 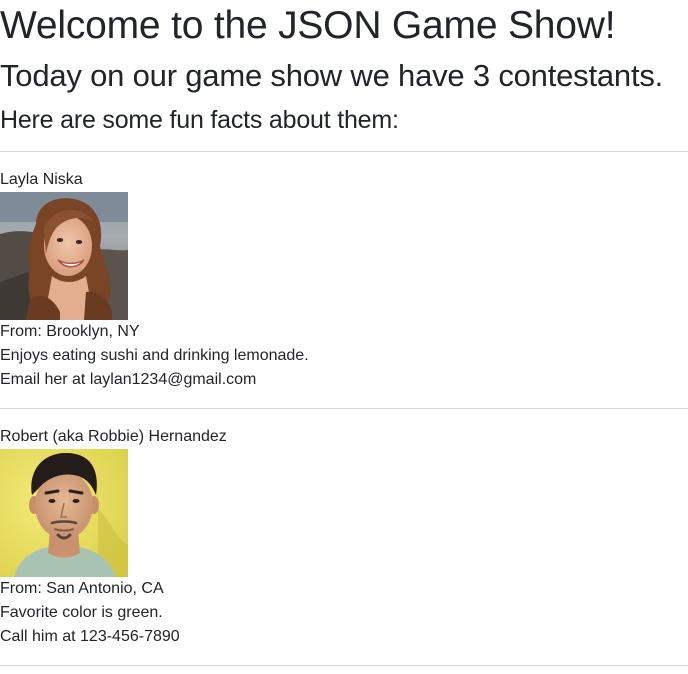 What do you see at coordinates (113, 436) in the screenshot?
I see `contestant-name: Robert (aka Robbie) Hernandez` at bounding box center [113, 436].